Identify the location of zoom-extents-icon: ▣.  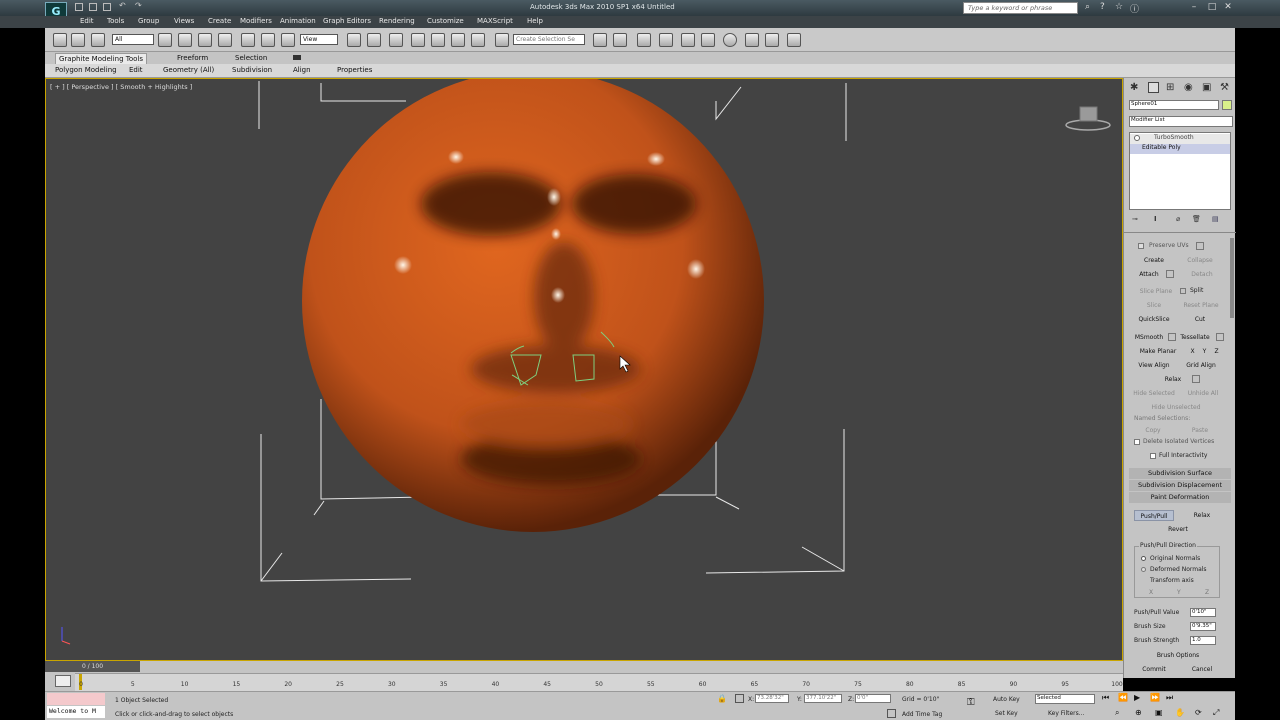
(1159, 712).